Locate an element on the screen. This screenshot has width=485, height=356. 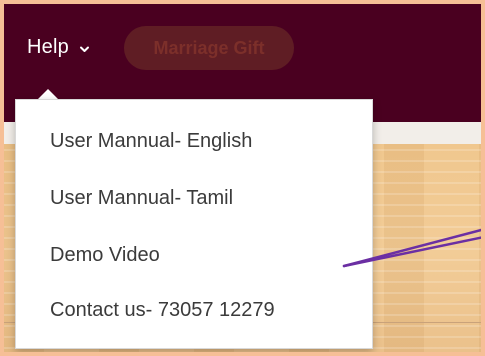
help-menu-label: Help is located at coordinates (48, 47).